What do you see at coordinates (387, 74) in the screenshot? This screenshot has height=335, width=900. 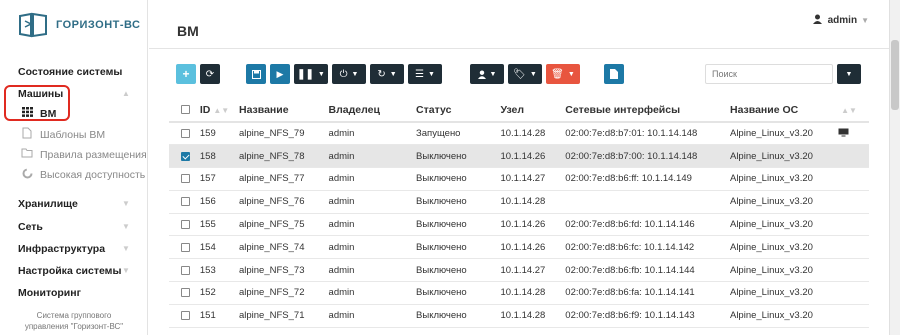 I see `reboot-menu-button: ↻ ▼` at bounding box center [387, 74].